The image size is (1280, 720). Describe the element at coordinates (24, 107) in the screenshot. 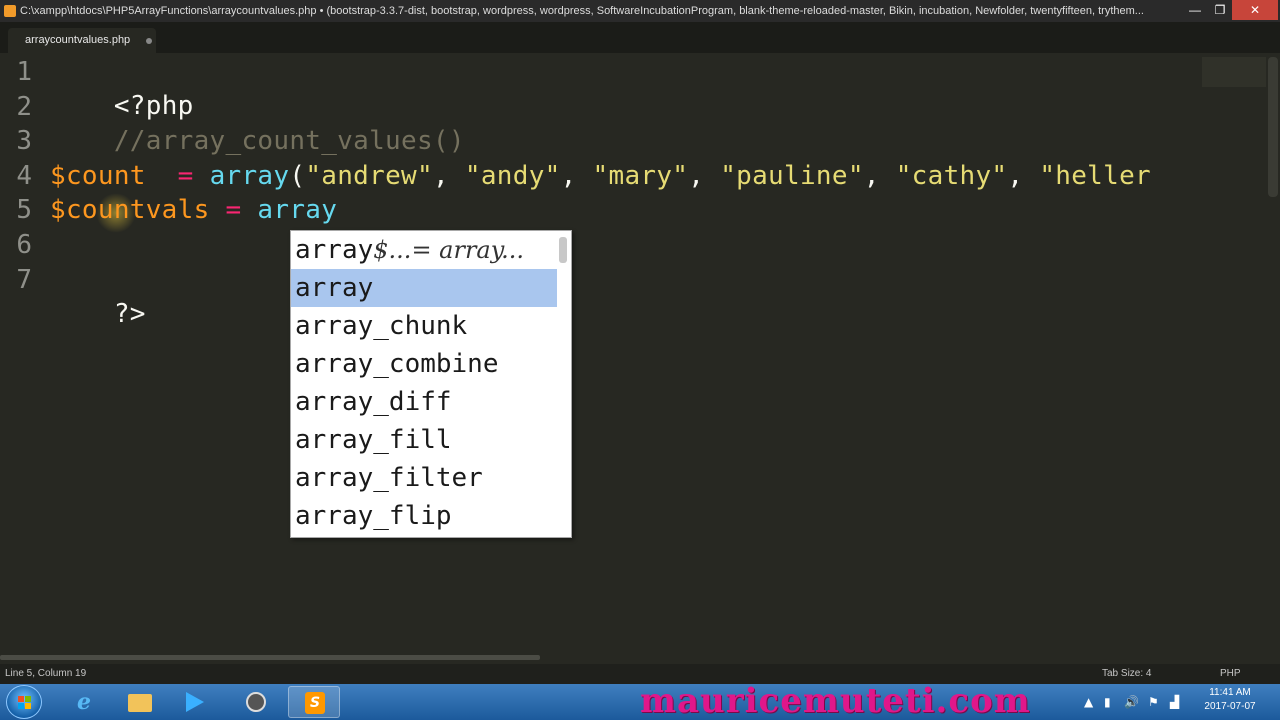

I see `line-number: 2` at that location.